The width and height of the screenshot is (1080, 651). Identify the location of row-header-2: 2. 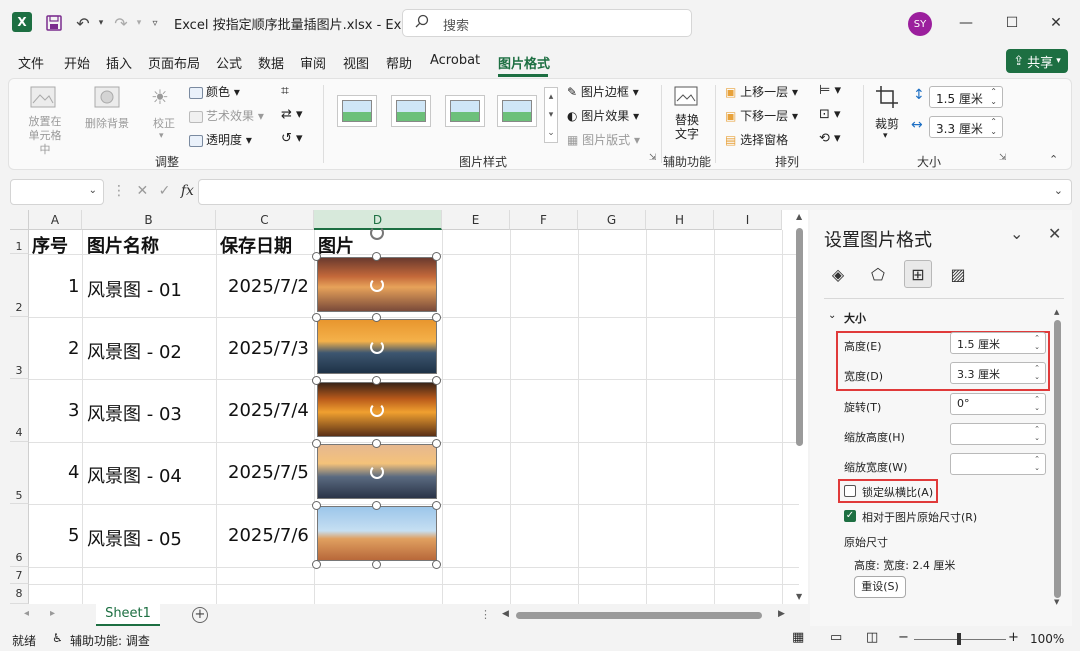
(19, 285).